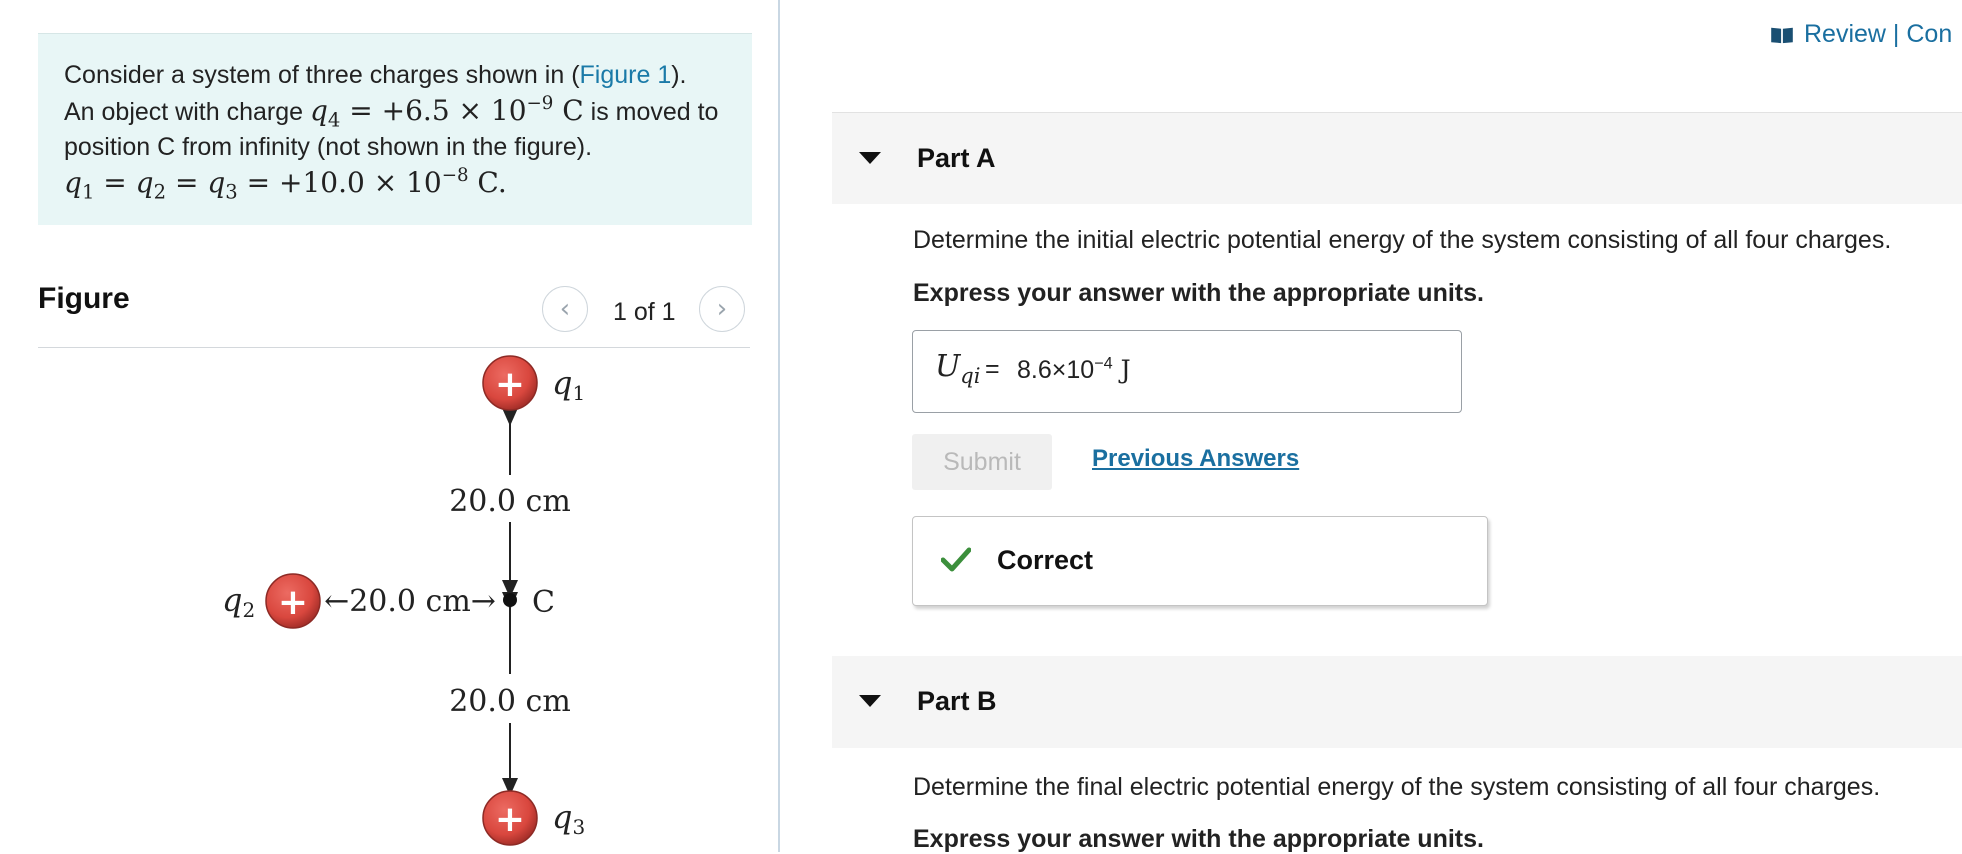  Describe the element at coordinates (543, 602) in the screenshot. I see `point-c-label: C` at that location.